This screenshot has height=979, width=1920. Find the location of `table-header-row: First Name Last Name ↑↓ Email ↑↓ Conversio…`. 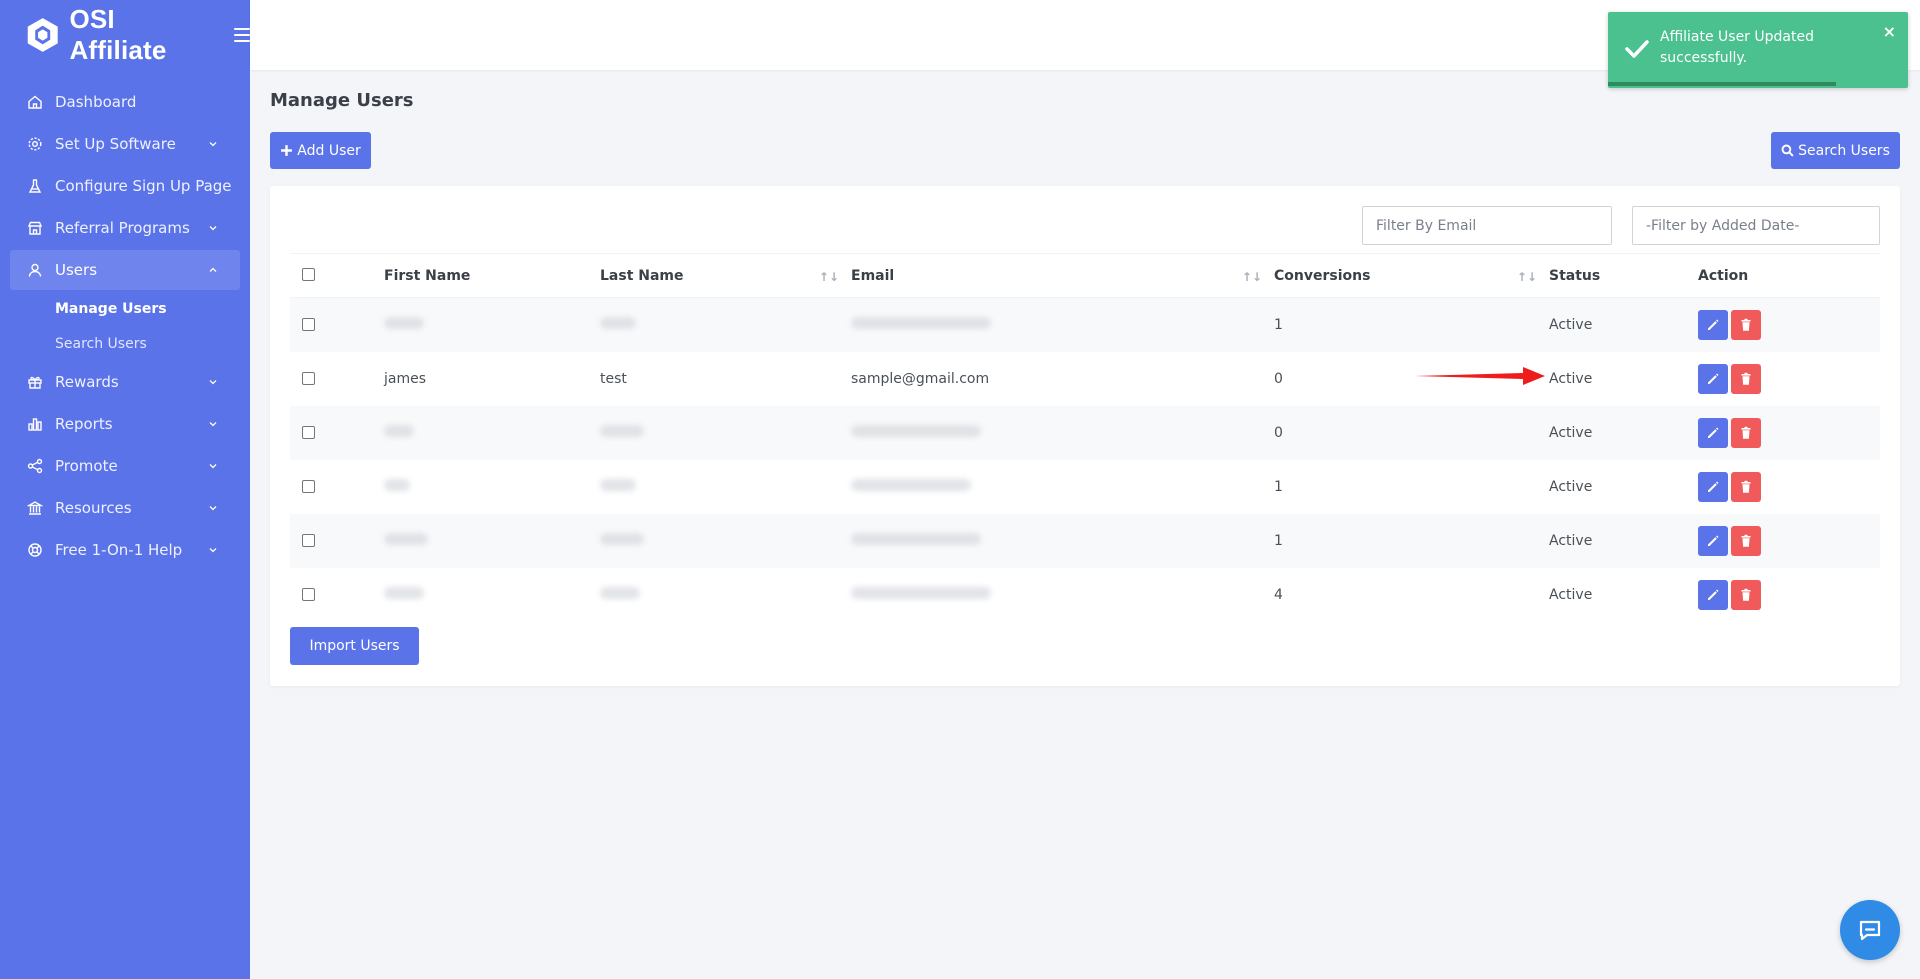

table-header-row: First Name Last Name ↑↓ Email ↑↓ Conversio… is located at coordinates (1085, 275).